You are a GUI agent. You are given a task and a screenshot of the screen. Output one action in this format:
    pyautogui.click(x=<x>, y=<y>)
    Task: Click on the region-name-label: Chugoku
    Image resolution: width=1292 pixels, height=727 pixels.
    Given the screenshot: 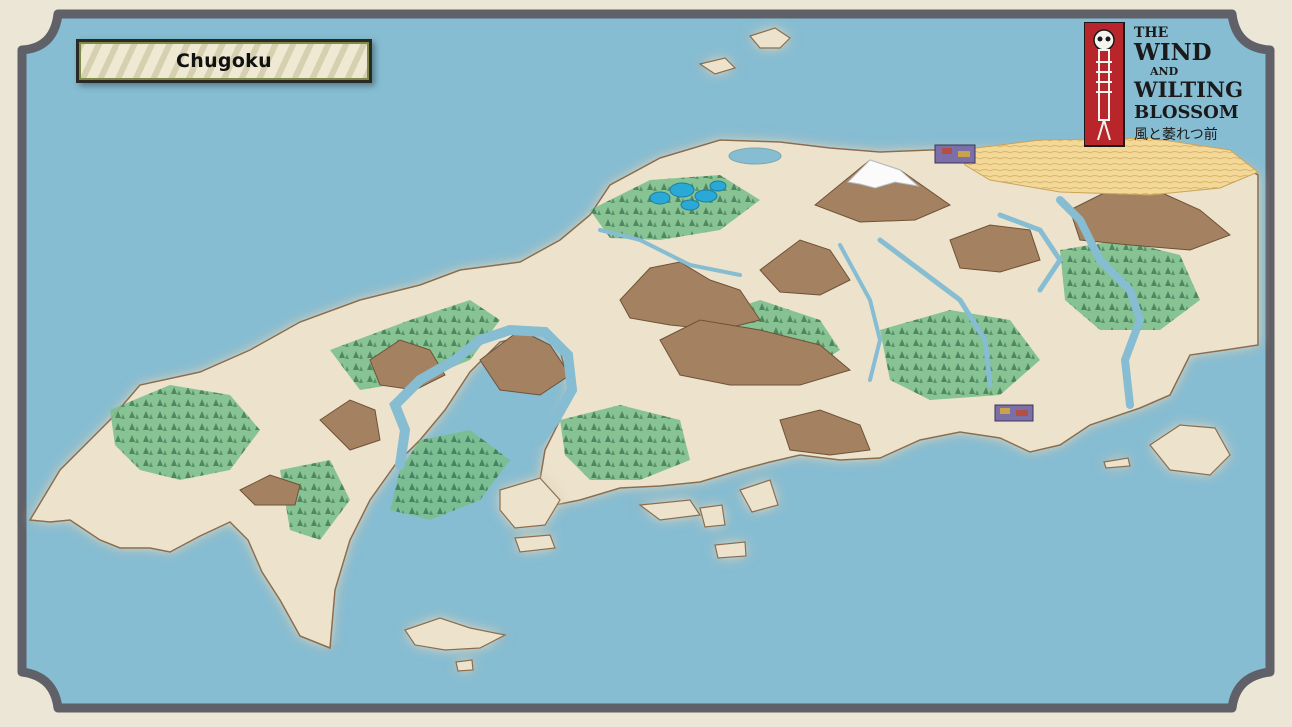 What is the action you would take?
    pyautogui.click(x=224, y=61)
    